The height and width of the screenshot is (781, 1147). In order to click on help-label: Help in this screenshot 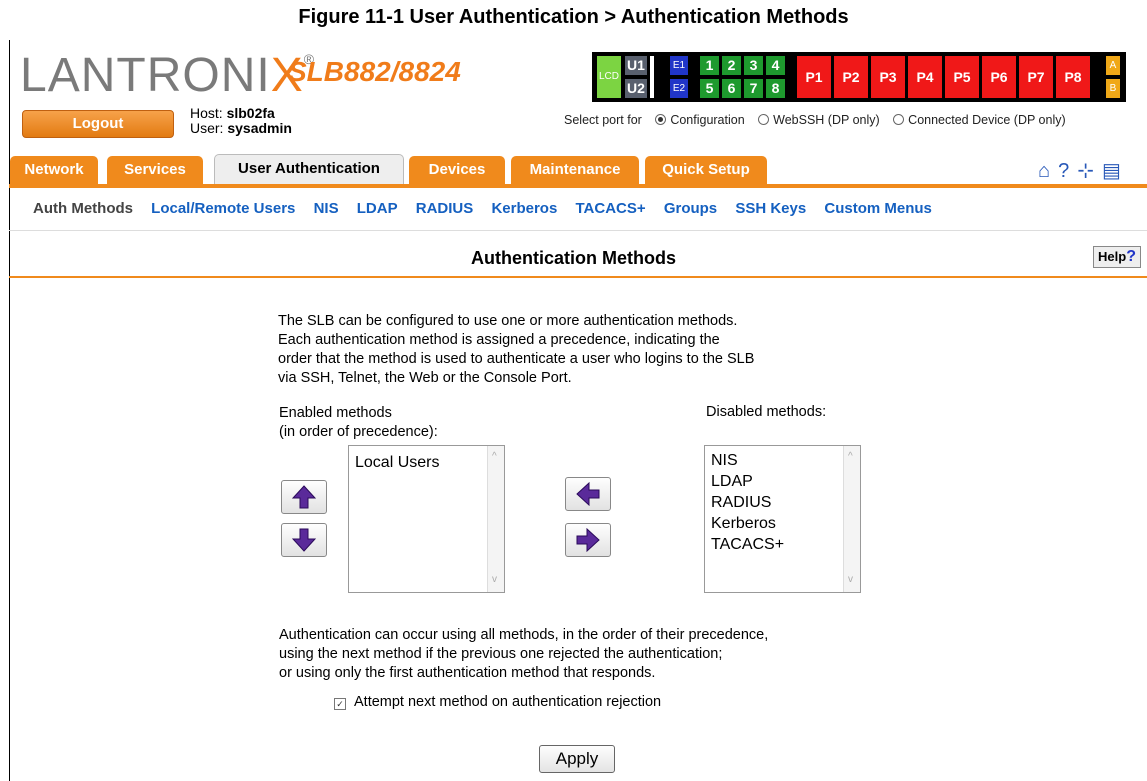, I will do `click(1112, 256)`.